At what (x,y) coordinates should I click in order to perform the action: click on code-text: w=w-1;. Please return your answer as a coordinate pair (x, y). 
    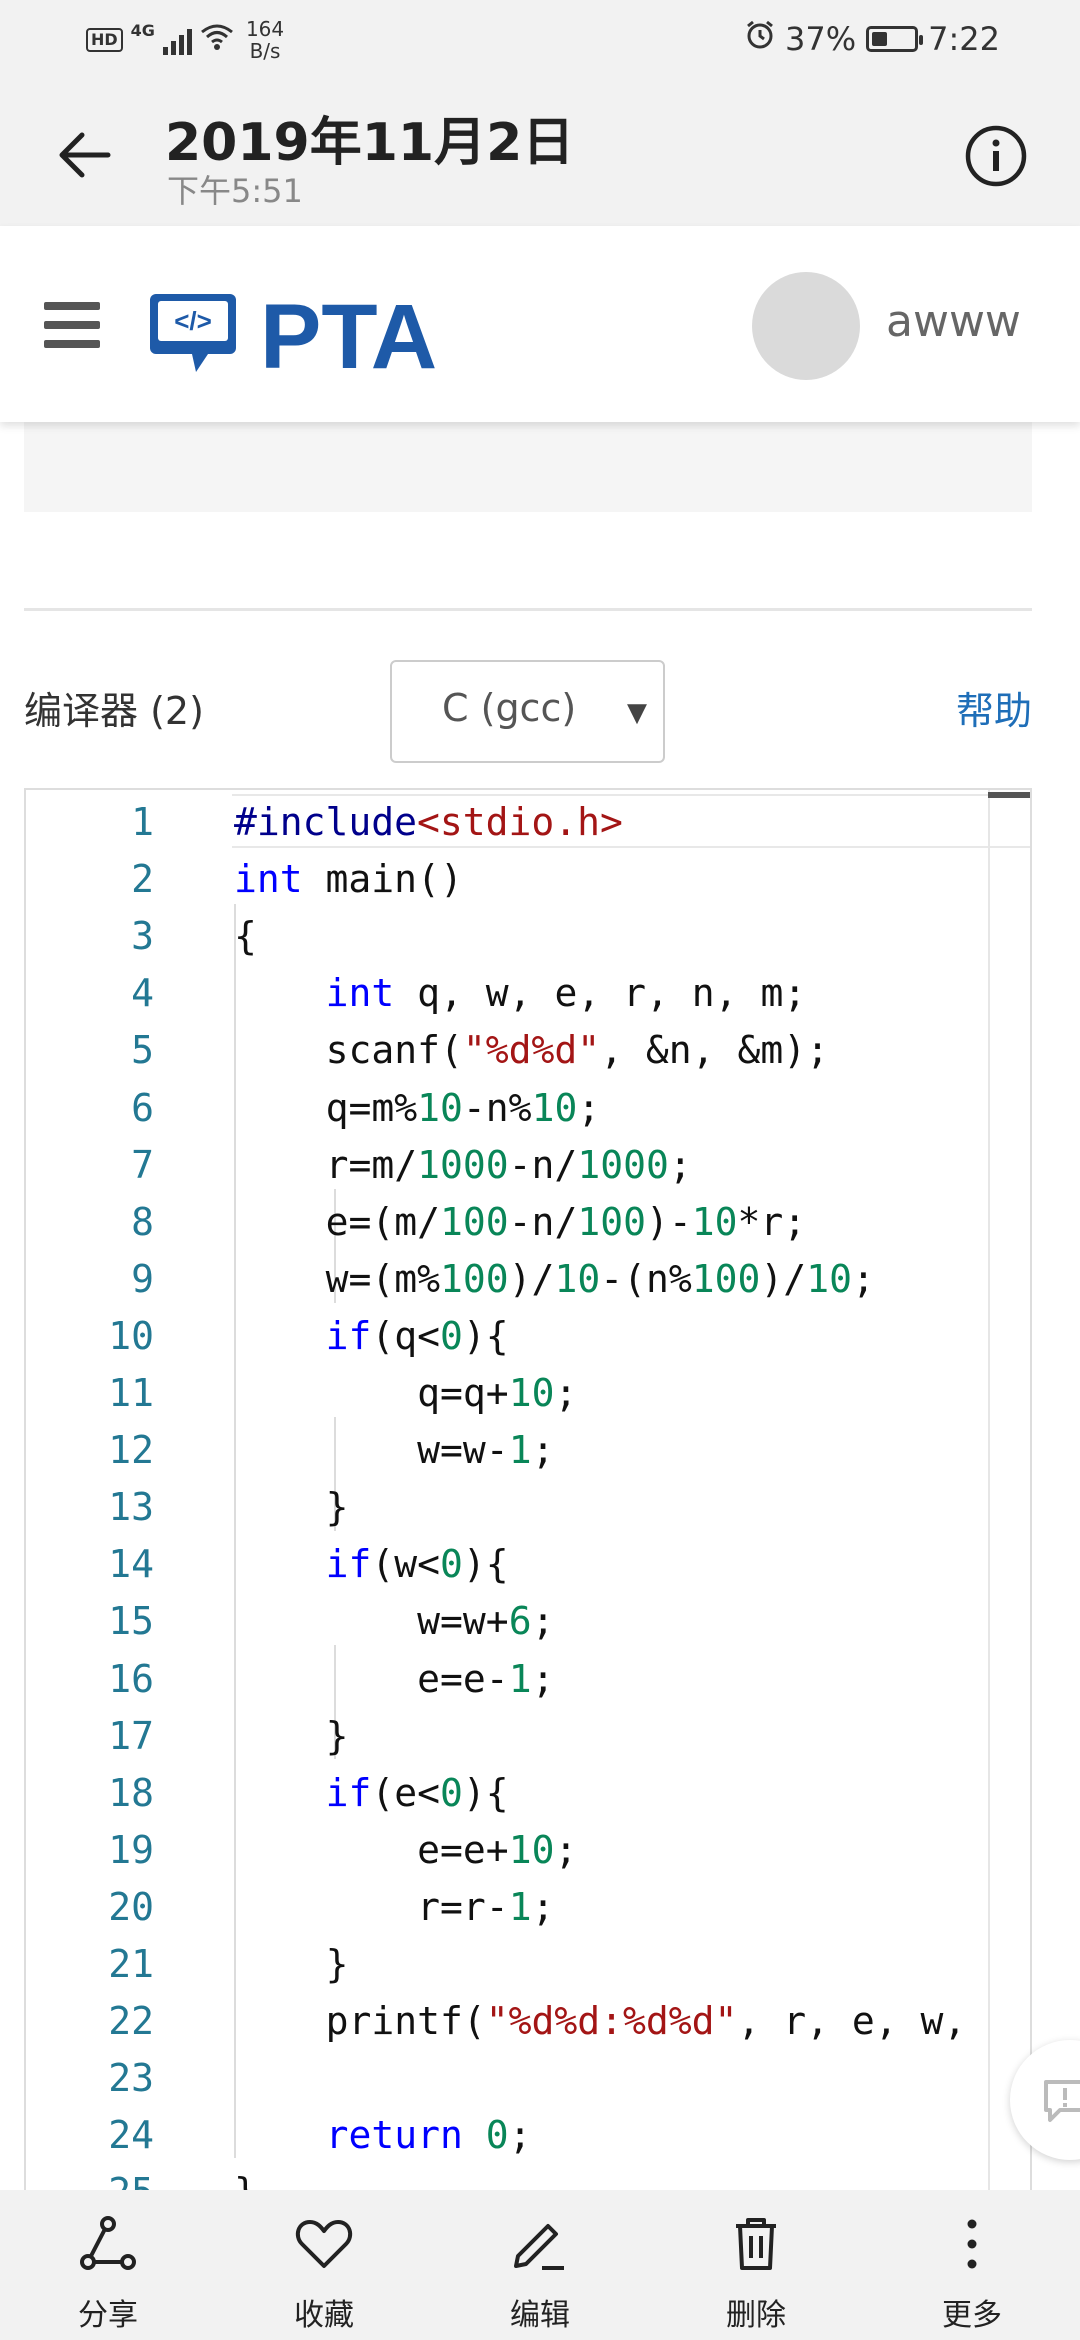
    Looking at the image, I should click on (394, 1450).